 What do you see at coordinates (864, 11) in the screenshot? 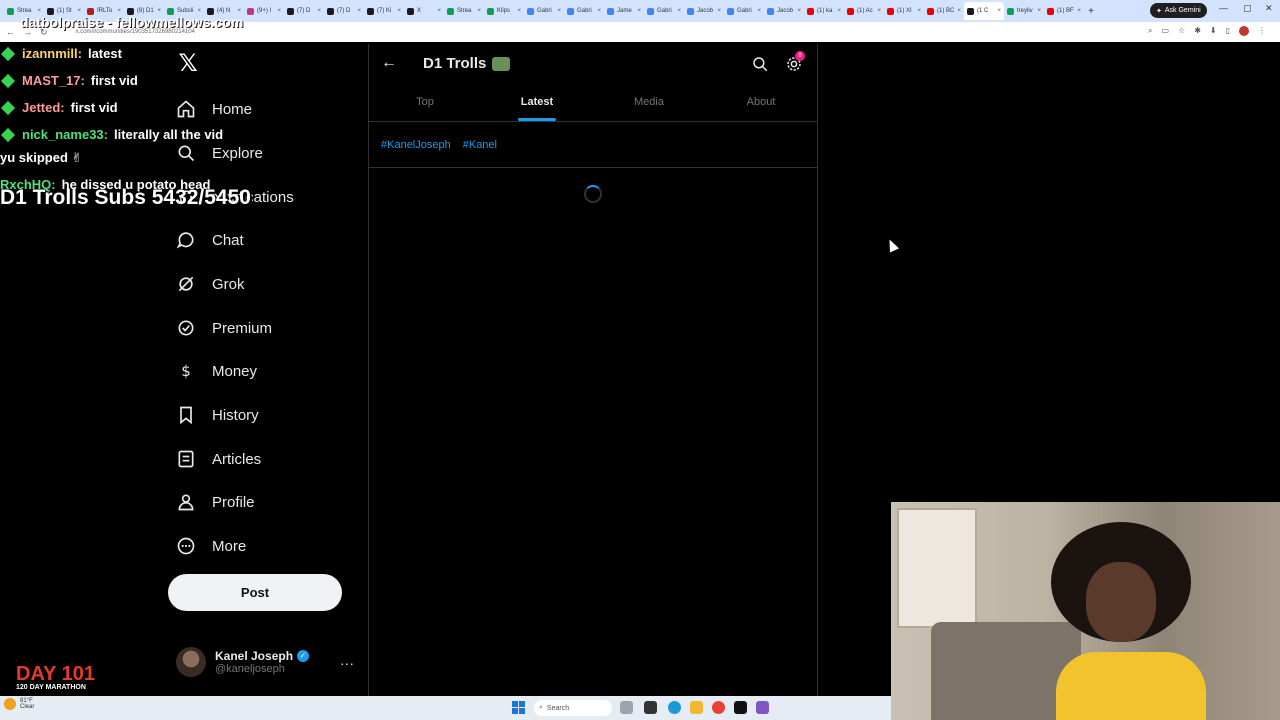
I see `browser-tab: (1) Ac ×` at bounding box center [864, 11].